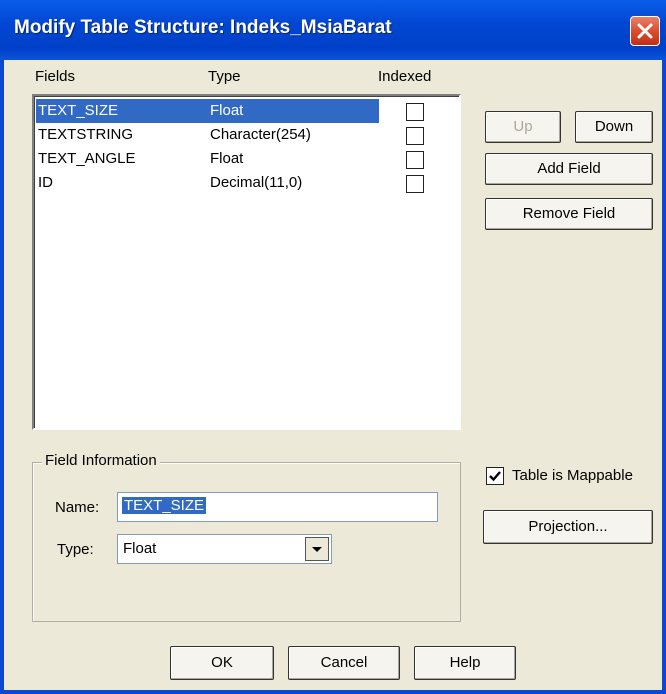  Describe the element at coordinates (256, 182) in the screenshot. I see `field-type: Decimal(11,0)` at that location.